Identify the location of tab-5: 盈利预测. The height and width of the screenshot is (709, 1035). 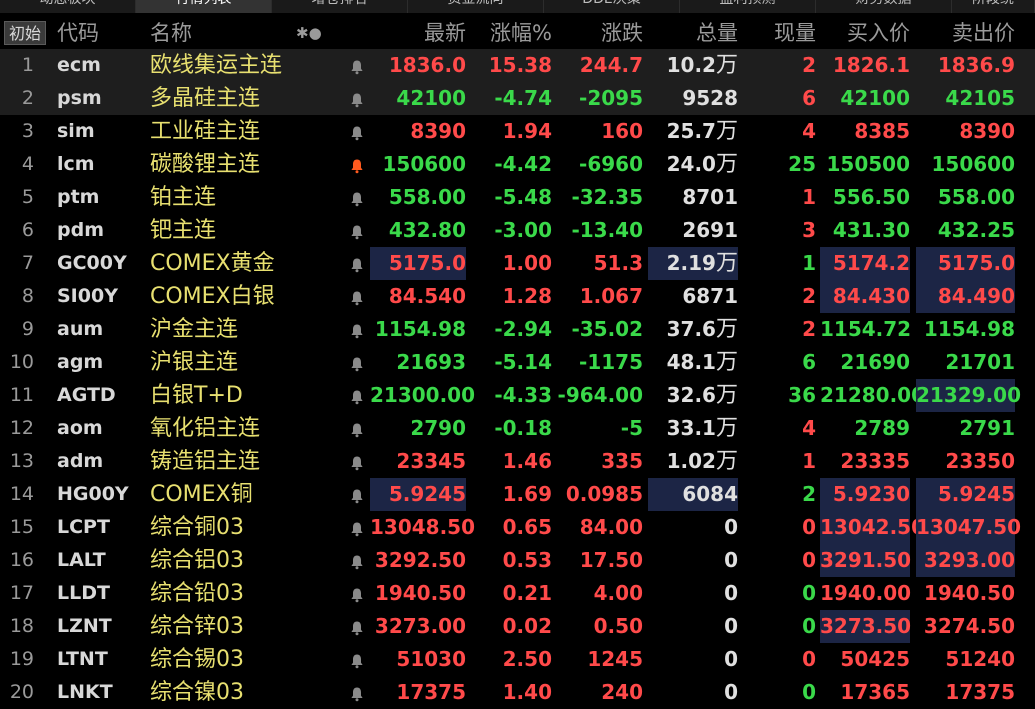
(748, 6).